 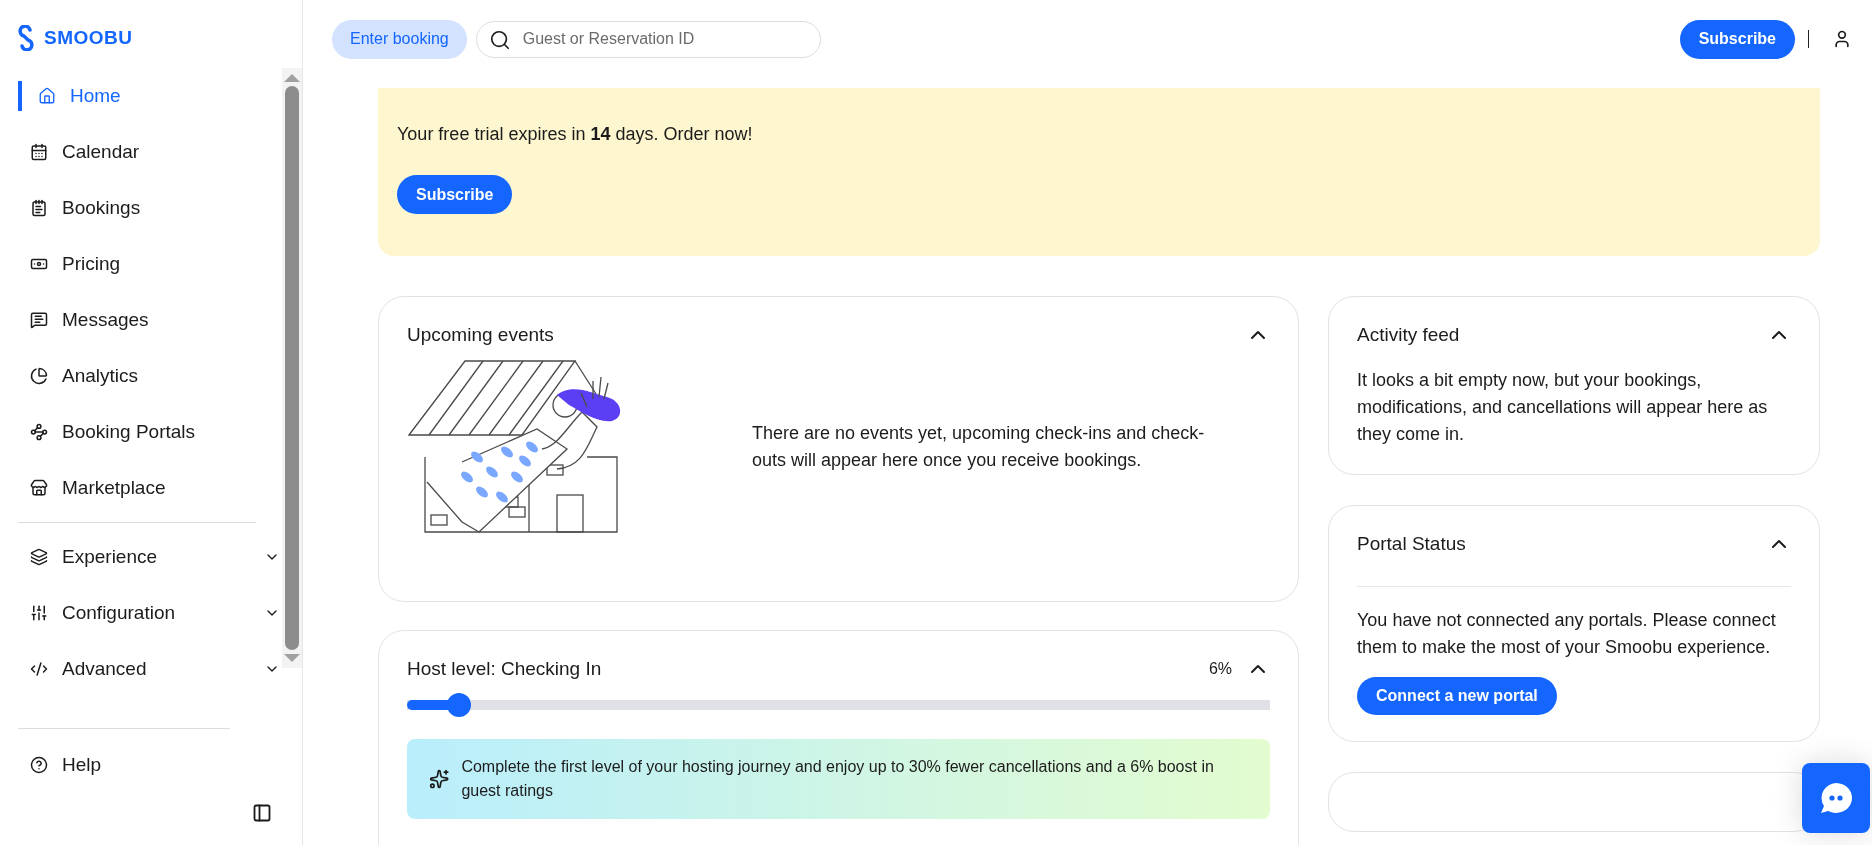 What do you see at coordinates (505, 669) in the screenshot?
I see `card-title: Host level: Checking In` at bounding box center [505, 669].